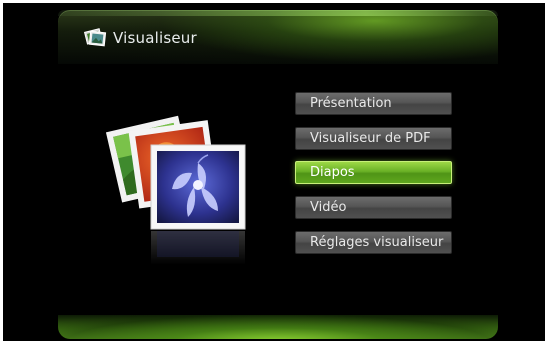 This screenshot has width=548, height=344. Describe the element at coordinates (373, 208) in the screenshot. I see `menu-item-video: Vidéo` at that location.